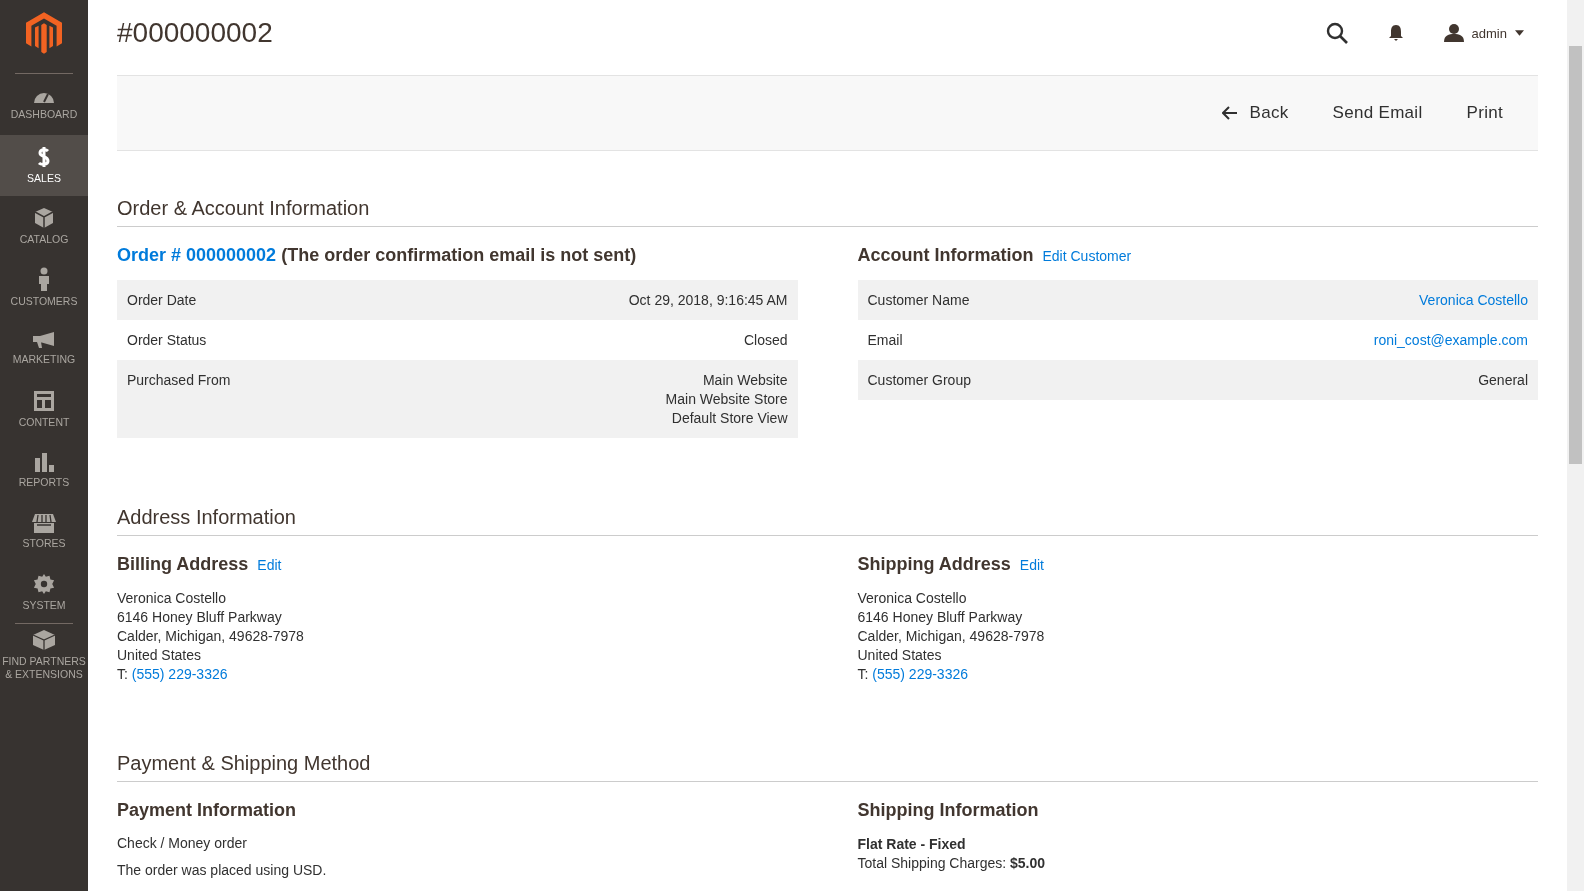 The image size is (1584, 891). I want to click on nav-item: CATALOG, so click(44, 226).